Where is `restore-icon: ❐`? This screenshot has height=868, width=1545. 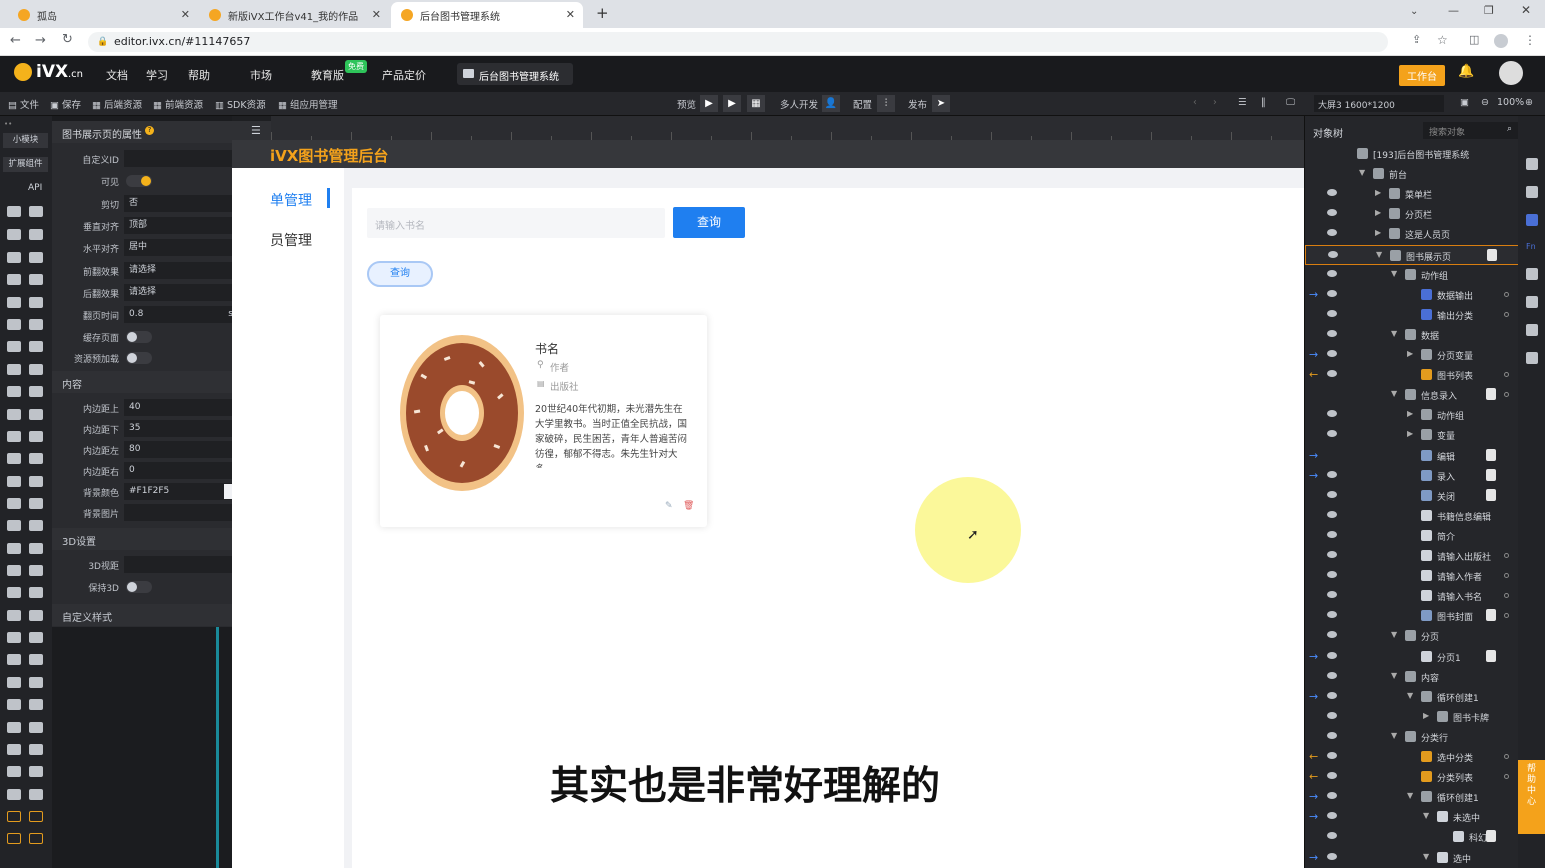
restore-icon: ❐ is located at coordinates (1489, 10).